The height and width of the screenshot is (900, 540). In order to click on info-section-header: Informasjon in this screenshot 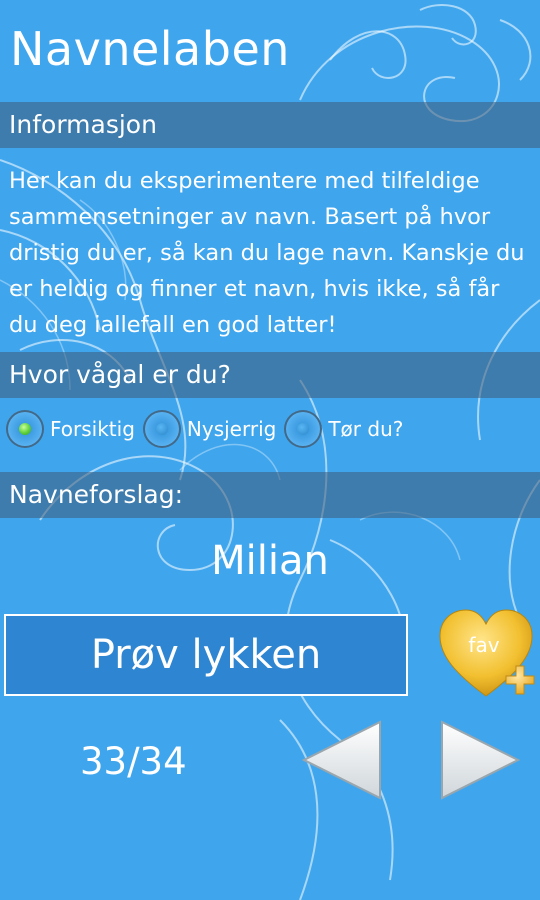, I will do `click(270, 125)`.